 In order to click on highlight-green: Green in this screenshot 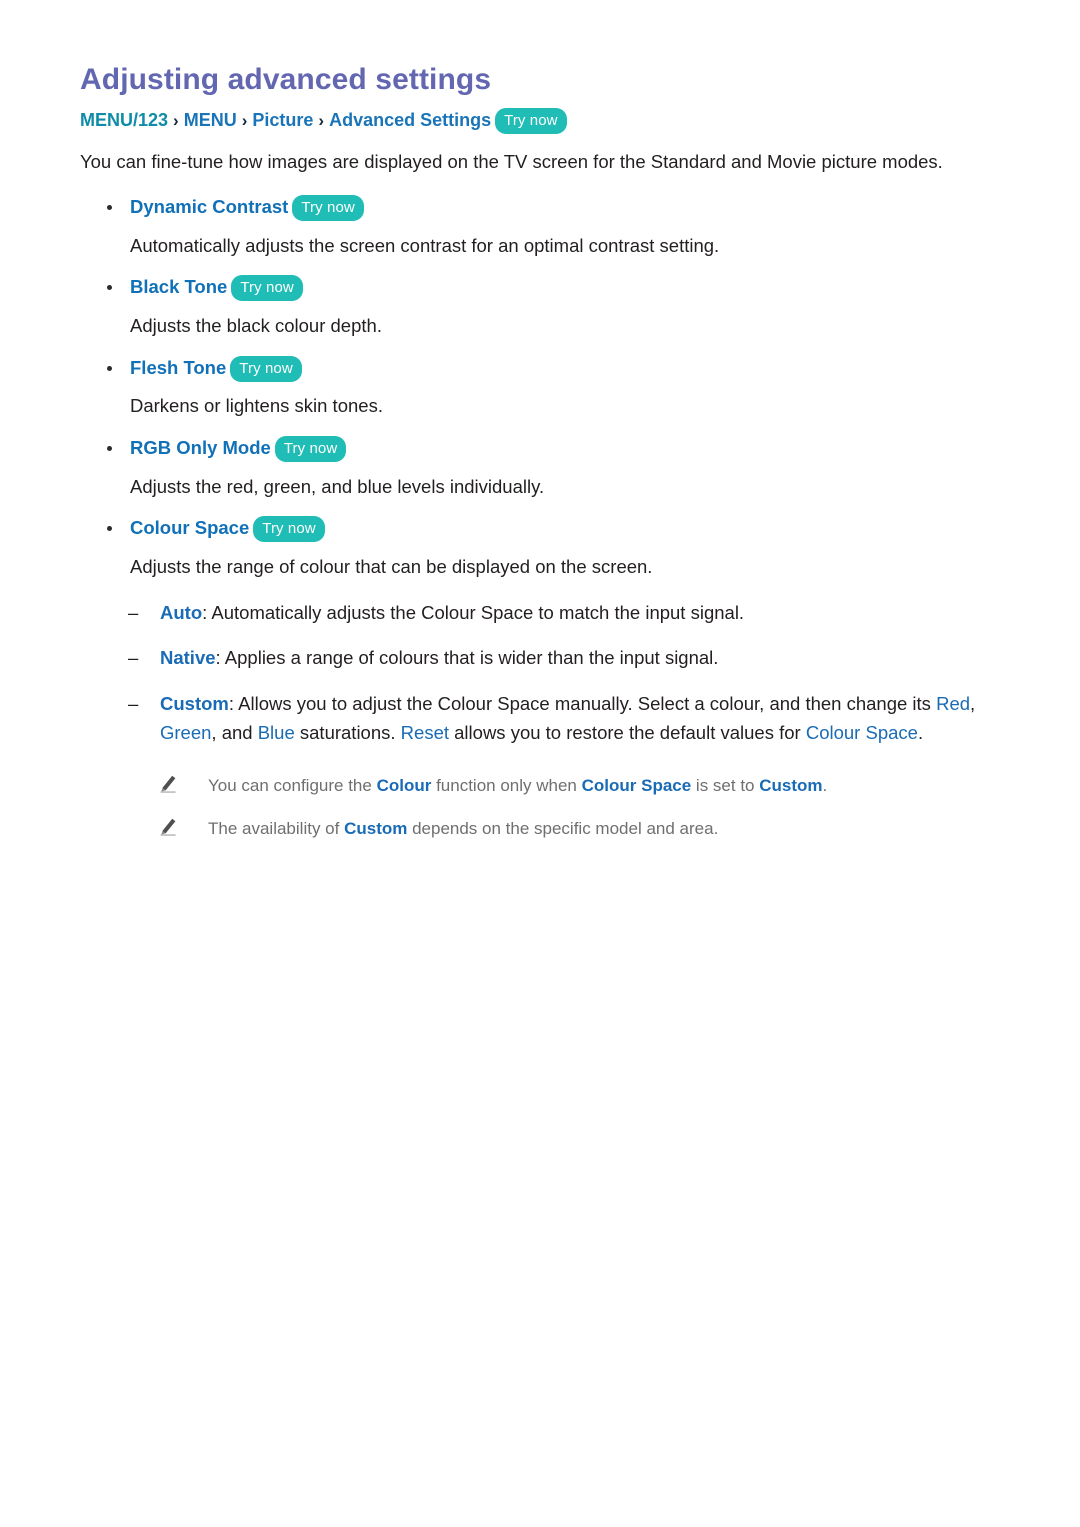, I will do `click(186, 732)`.